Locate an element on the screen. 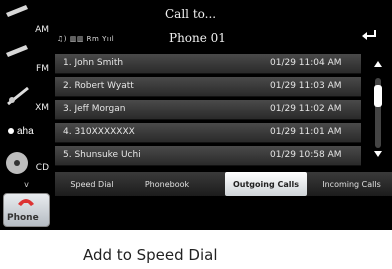  tab-phonebook: Phonebook is located at coordinates (167, 184).